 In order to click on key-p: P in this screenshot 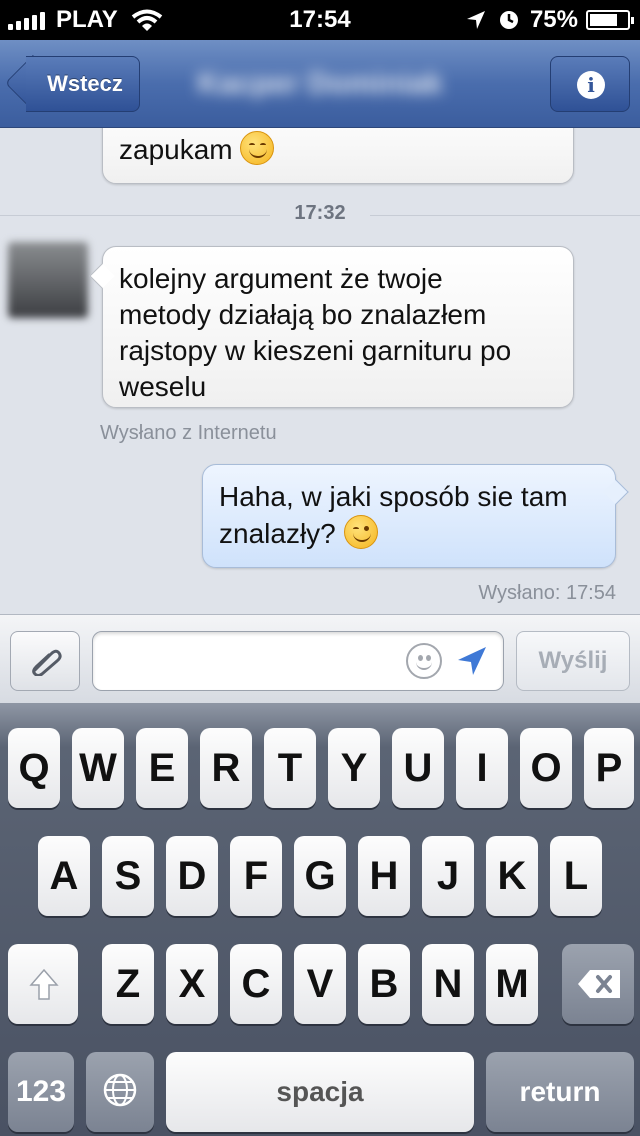, I will do `click(609, 768)`.